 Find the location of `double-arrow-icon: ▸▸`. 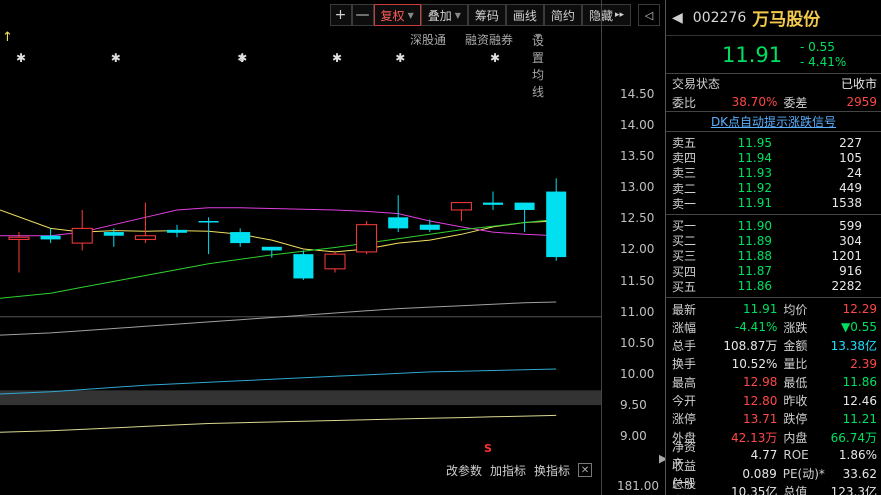

double-arrow-icon: ▸▸ is located at coordinates (619, 15).